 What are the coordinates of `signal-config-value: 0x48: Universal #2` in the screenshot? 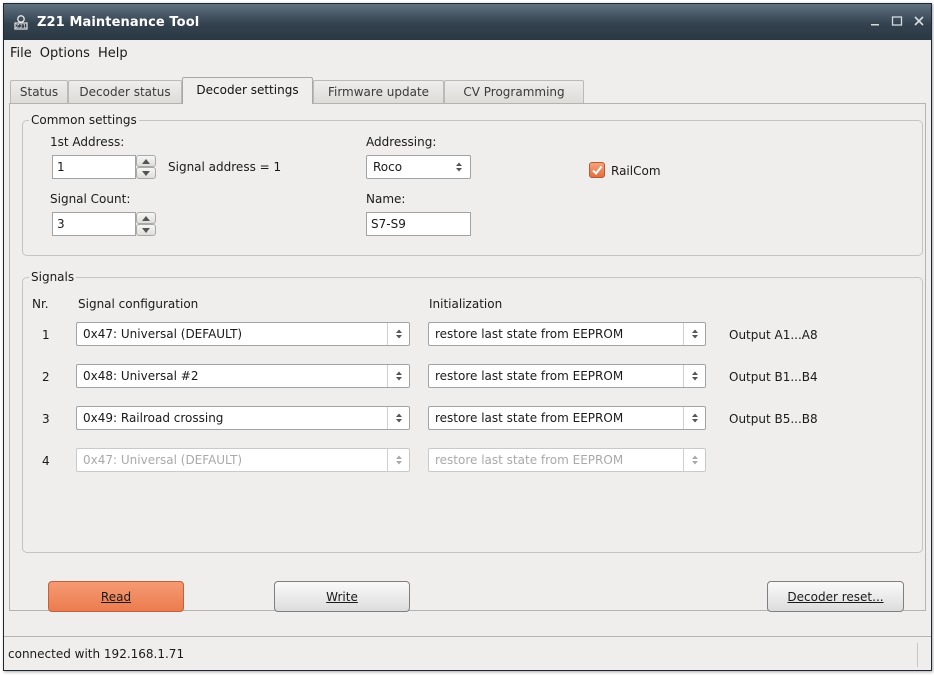 It's located at (141, 376).